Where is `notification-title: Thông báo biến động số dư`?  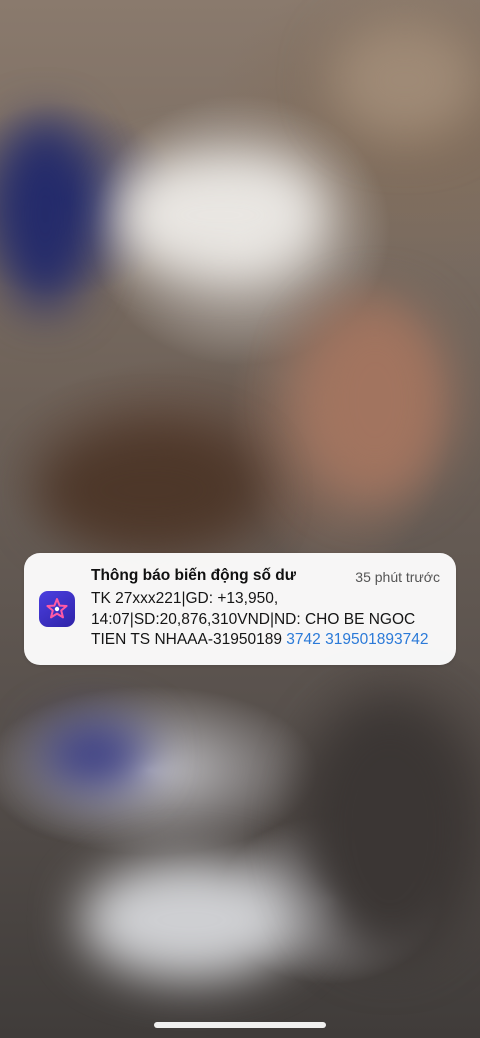 notification-title: Thông báo biến động số dư is located at coordinates (193, 575).